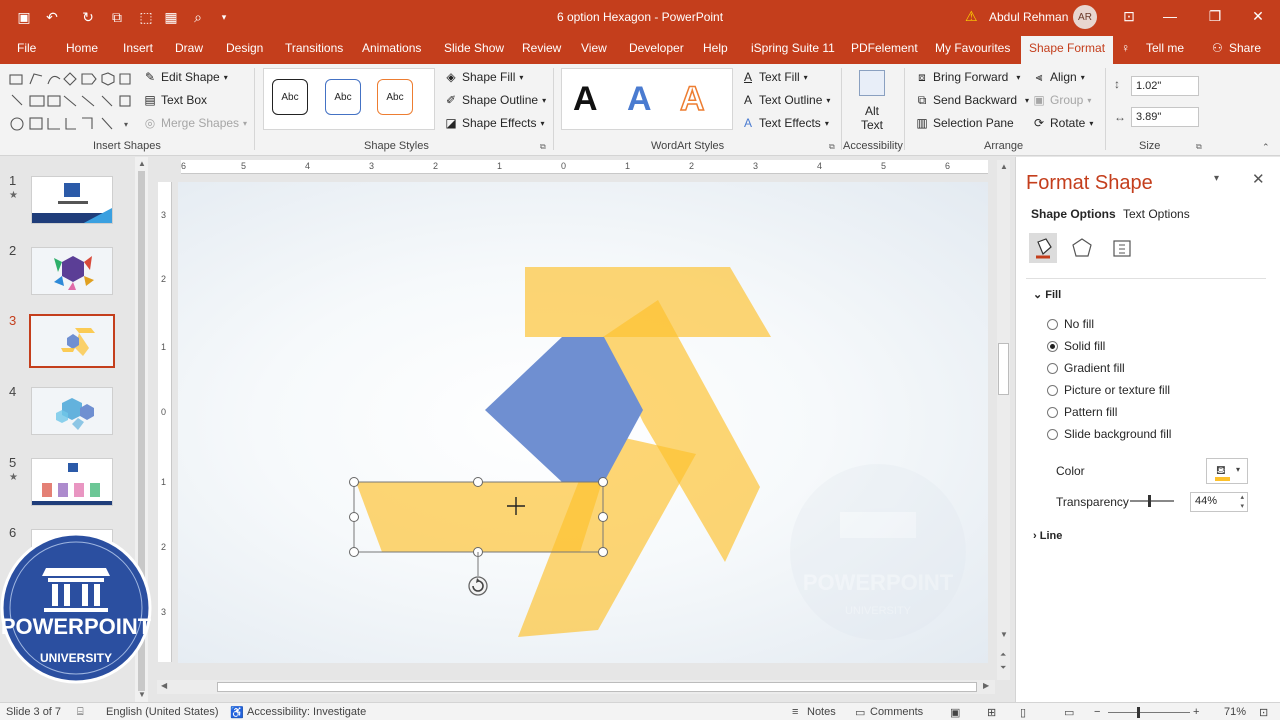 The height and width of the screenshot is (720, 1280). I want to click on close-icon: ✕, so click(1258, 16).